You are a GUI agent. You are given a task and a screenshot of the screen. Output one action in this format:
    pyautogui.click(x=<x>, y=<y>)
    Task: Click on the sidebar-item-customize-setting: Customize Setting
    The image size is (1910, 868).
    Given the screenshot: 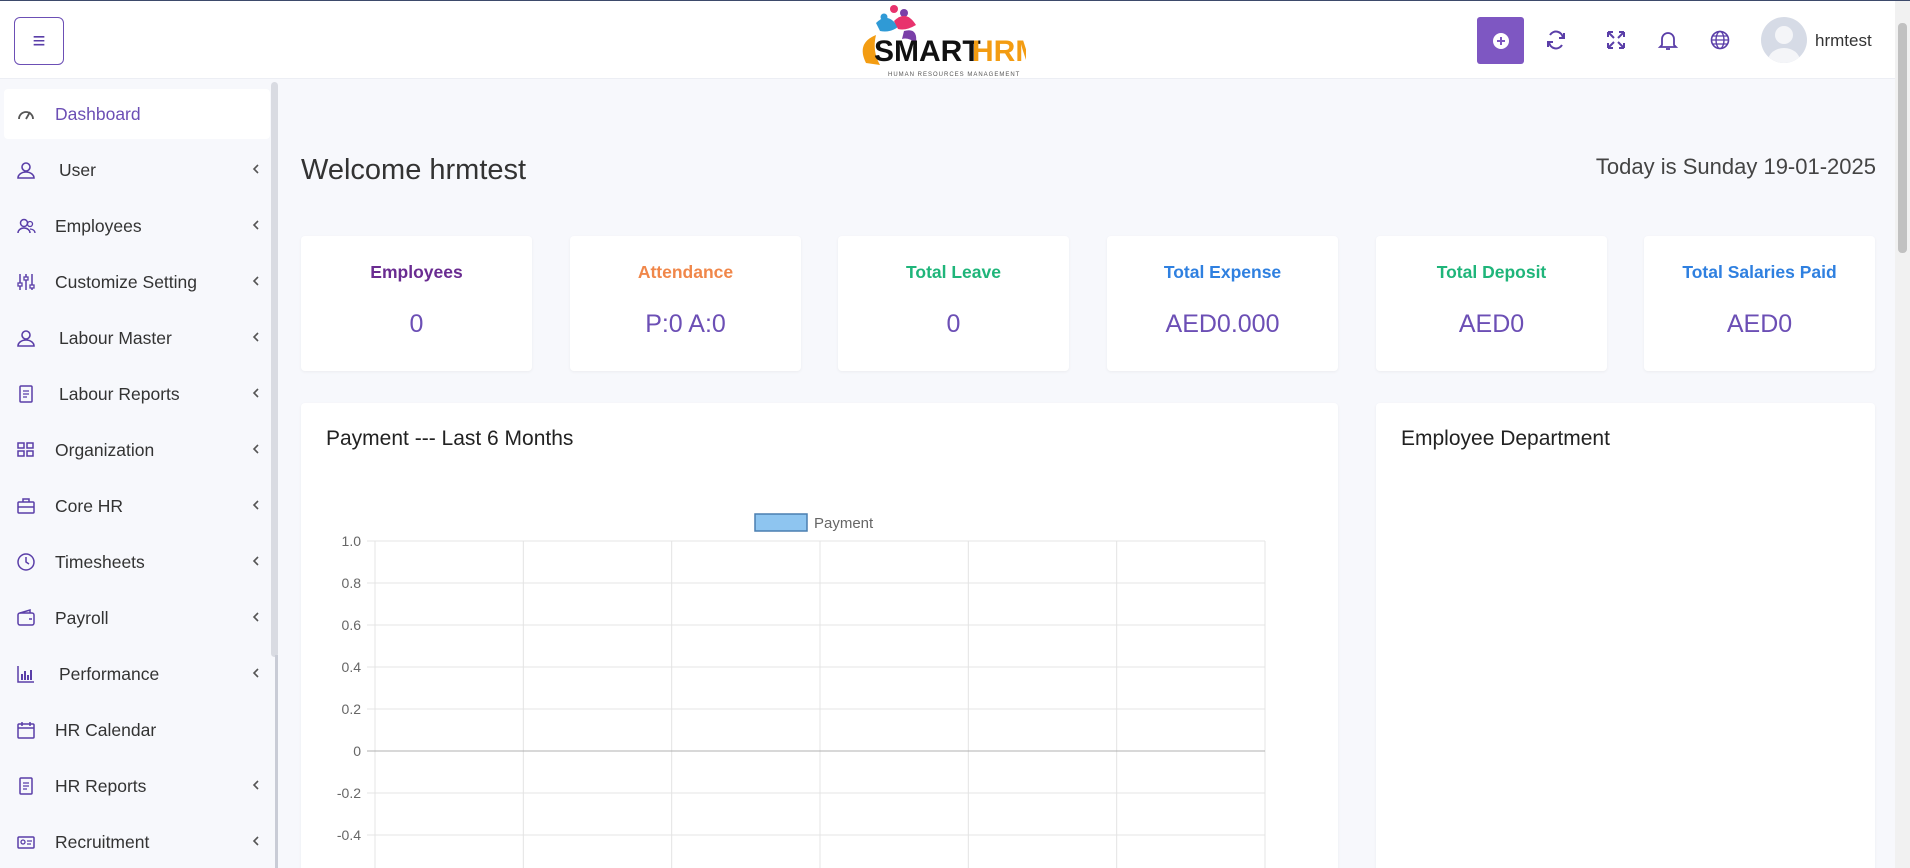 What is the action you would take?
    pyautogui.click(x=137, y=282)
    